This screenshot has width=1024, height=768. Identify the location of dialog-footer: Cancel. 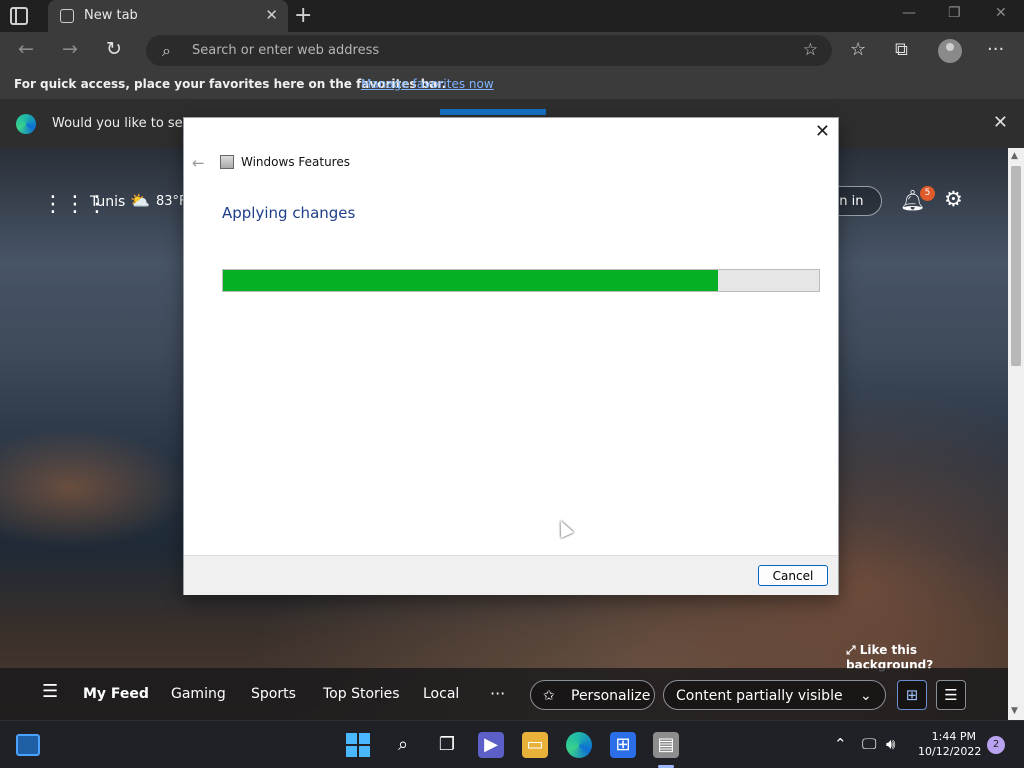
(511, 575).